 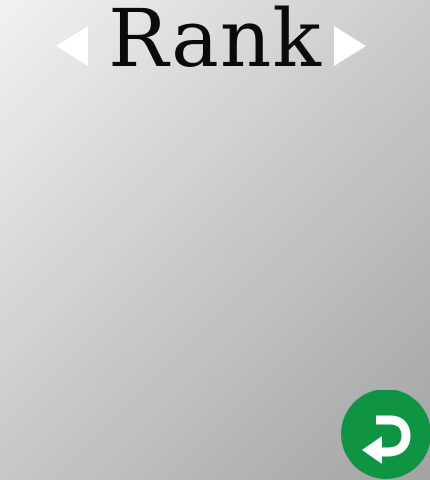 I want to click on return-arrow-icon, so click(x=385, y=434).